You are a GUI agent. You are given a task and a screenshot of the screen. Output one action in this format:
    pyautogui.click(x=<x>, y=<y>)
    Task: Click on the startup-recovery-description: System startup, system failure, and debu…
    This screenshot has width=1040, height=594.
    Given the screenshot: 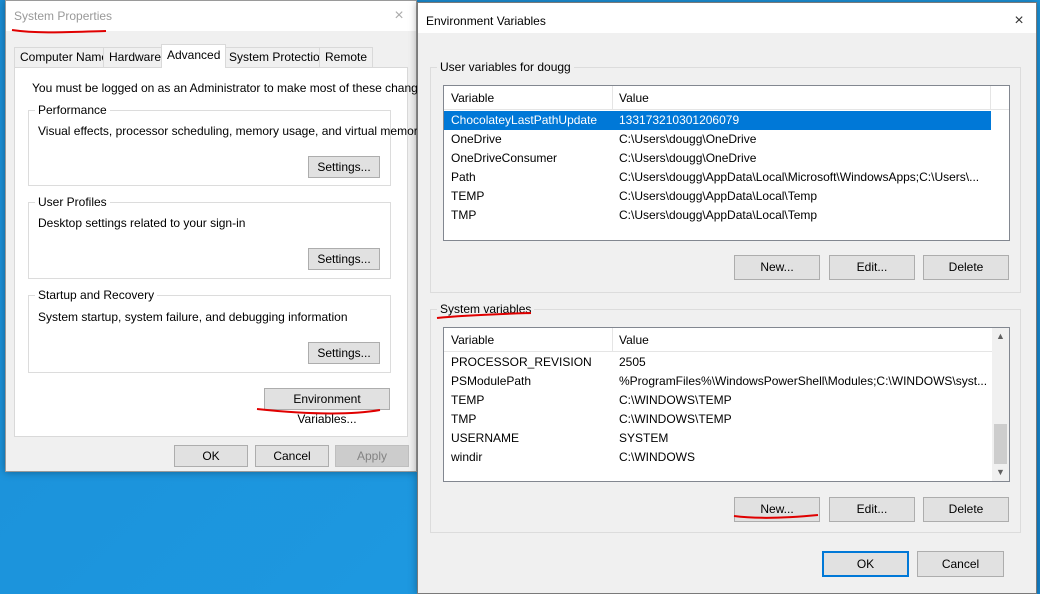 What is the action you would take?
    pyautogui.click(x=193, y=317)
    